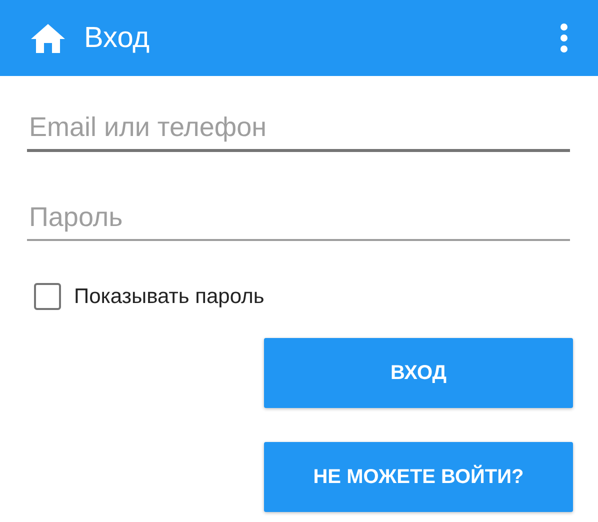 The image size is (598, 522). Describe the element at coordinates (418, 373) in the screenshot. I see `login-button: ВХОД` at that location.